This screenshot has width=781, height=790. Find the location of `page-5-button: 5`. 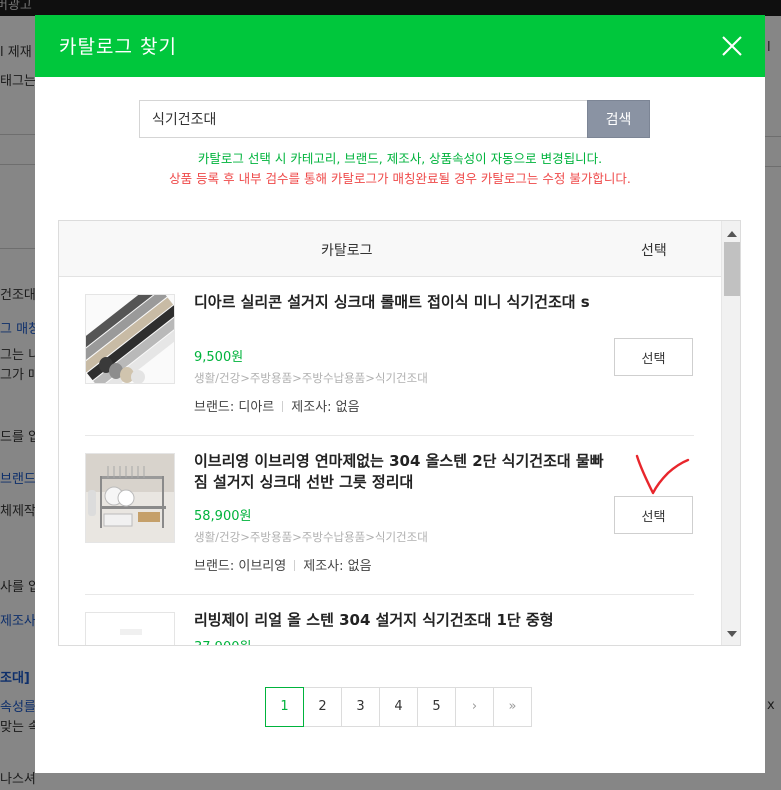

page-5-button: 5 is located at coordinates (436, 707).